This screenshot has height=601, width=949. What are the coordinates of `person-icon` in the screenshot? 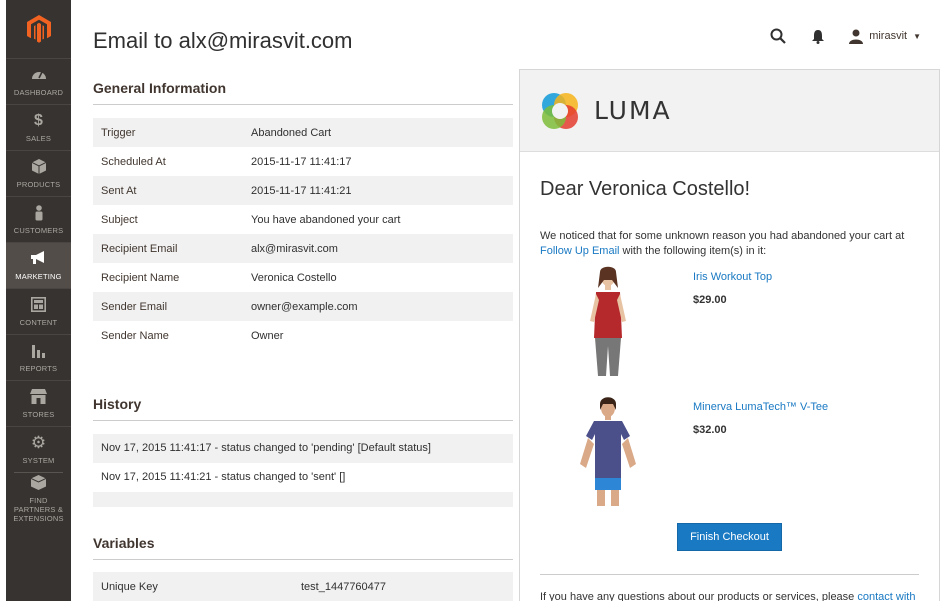 It's located at (39, 213).